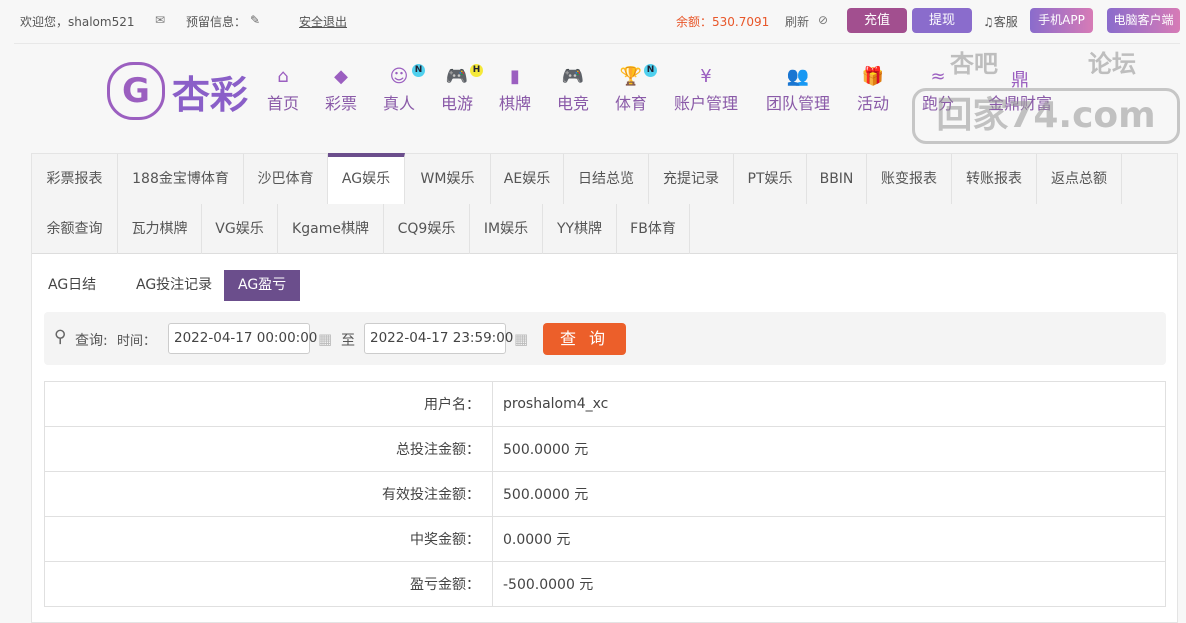  What do you see at coordinates (1020, 103) in the screenshot?
I see `nav-label: 金鼎财富` at bounding box center [1020, 103].